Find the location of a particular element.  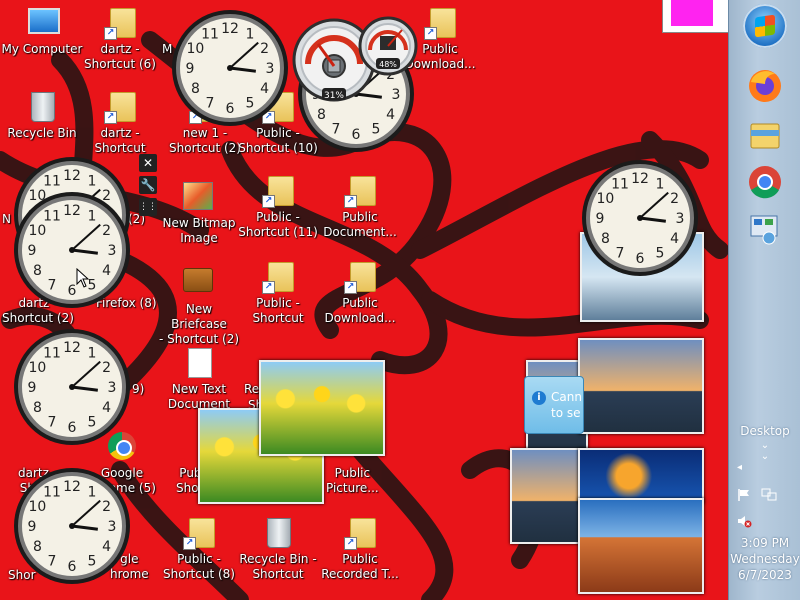

desktop-icon: Recycle Bin - Shortcut is located at coordinates (278, 550).